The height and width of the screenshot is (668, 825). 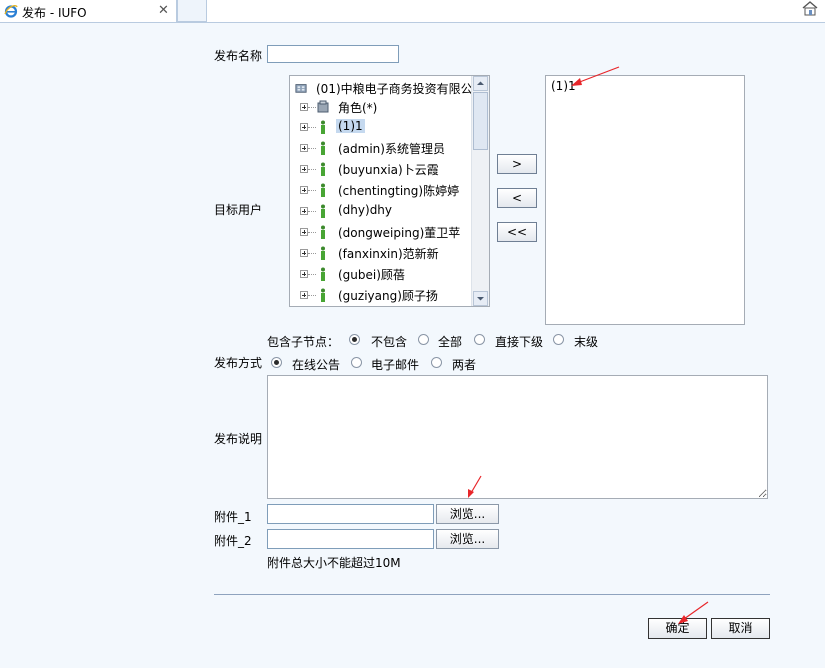 What do you see at coordinates (464, 365) in the screenshot?
I see `method-both-label: 两者` at bounding box center [464, 365].